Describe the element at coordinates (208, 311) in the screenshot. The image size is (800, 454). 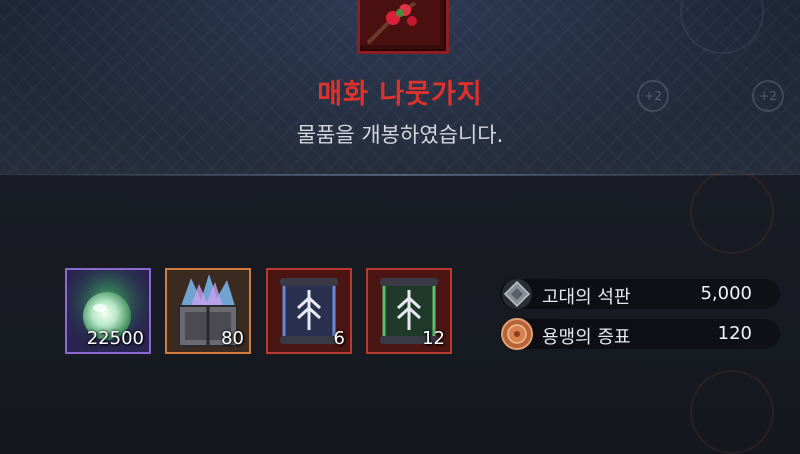
I see `reward-slot-chest: 80` at that location.